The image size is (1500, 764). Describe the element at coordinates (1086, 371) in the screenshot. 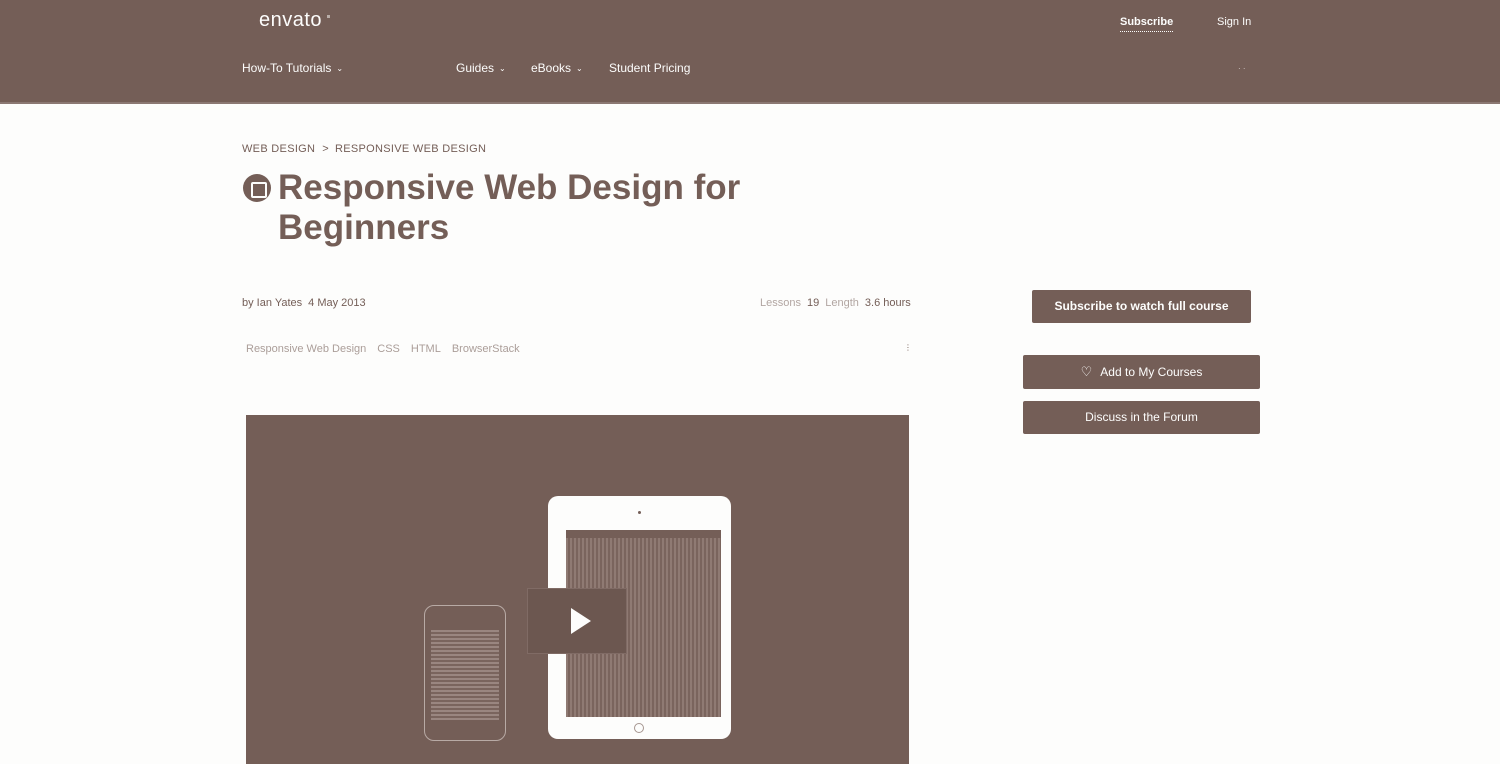

I see `heart-icon: ♡` at that location.